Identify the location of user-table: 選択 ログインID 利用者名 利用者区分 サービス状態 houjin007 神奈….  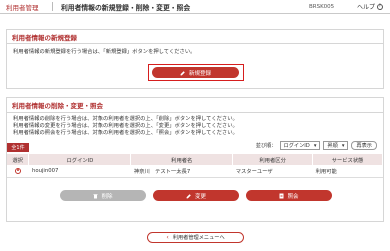
(195, 166).